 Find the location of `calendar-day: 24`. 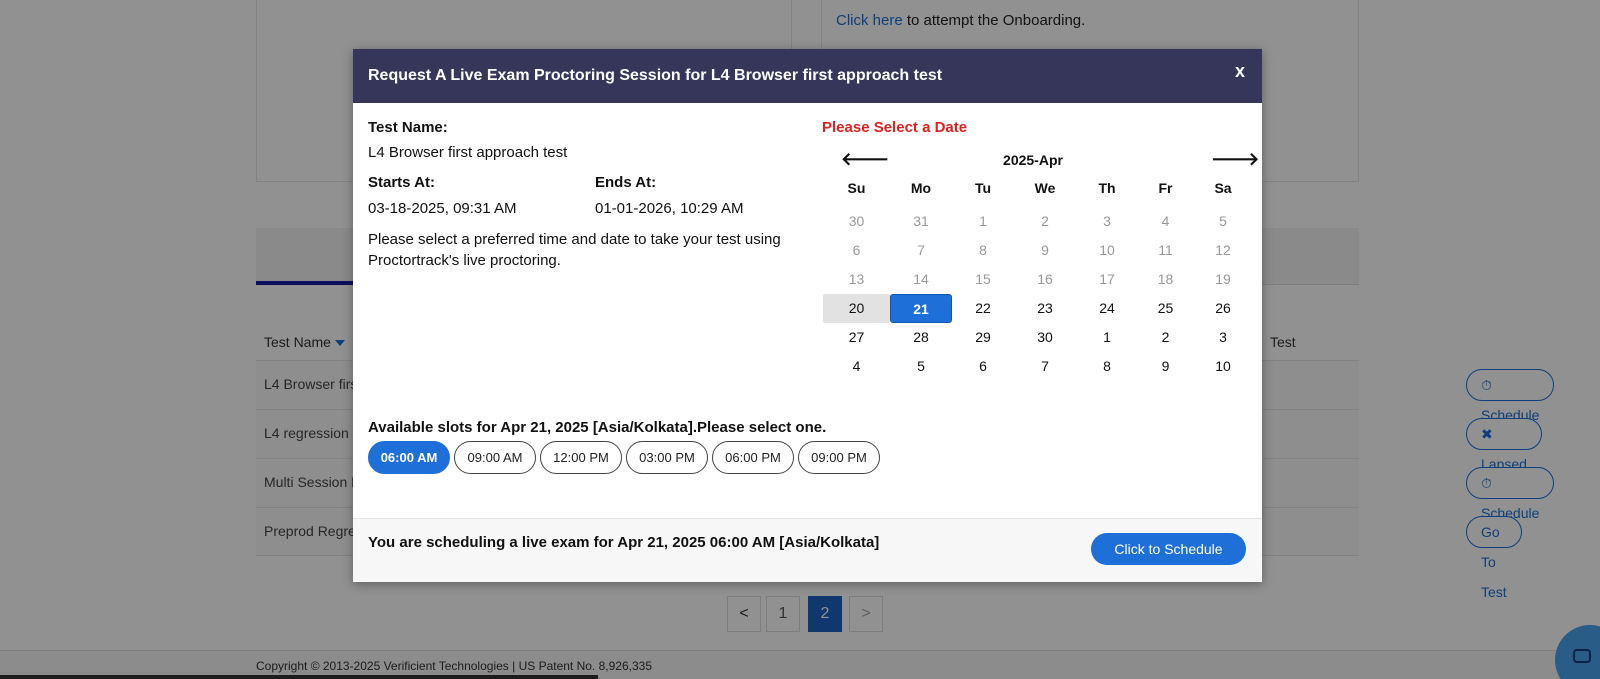

calendar-day: 24 is located at coordinates (1107, 308).